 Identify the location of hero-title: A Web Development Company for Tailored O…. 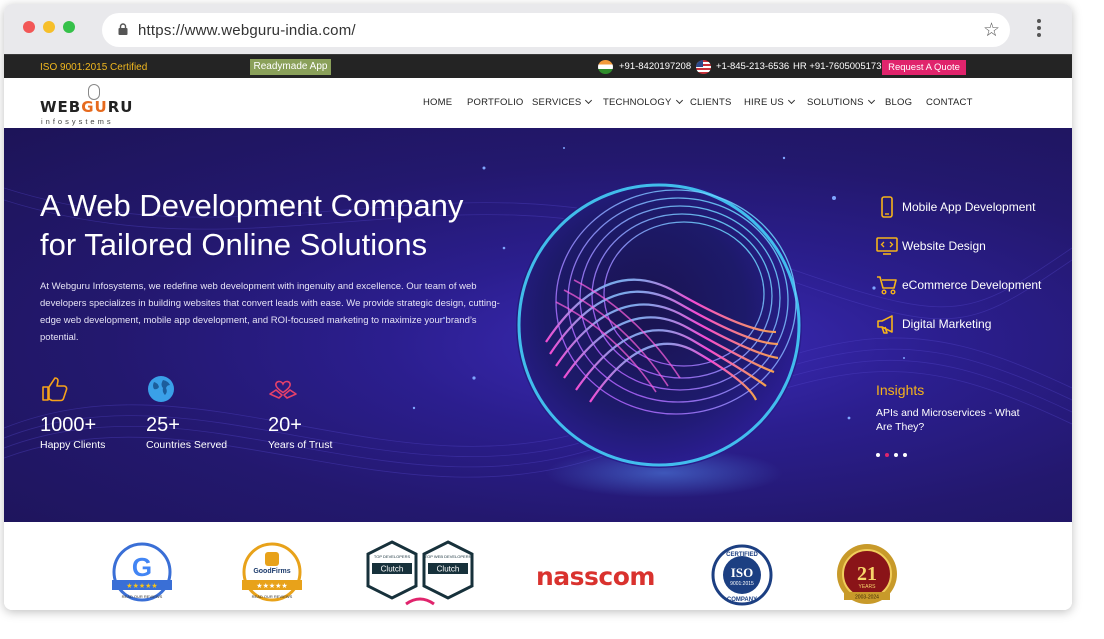
(280, 225).